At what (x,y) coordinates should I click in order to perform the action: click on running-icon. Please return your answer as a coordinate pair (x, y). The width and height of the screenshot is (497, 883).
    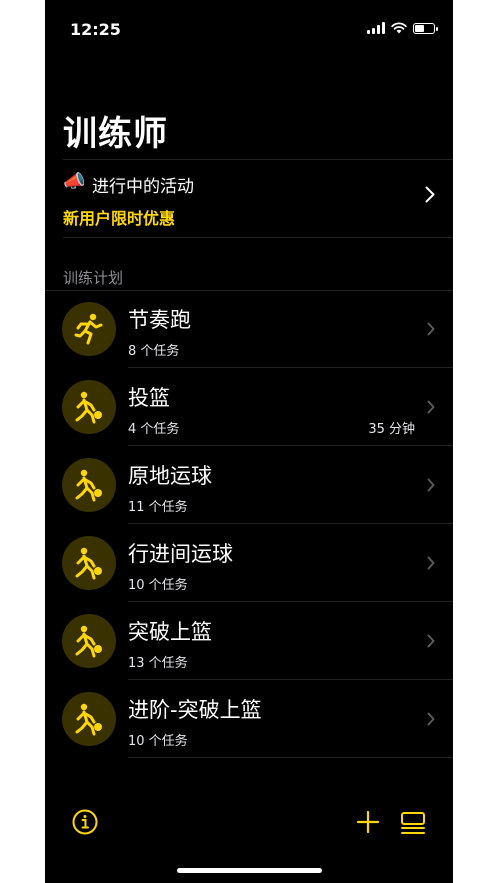
    Looking at the image, I should click on (89, 329).